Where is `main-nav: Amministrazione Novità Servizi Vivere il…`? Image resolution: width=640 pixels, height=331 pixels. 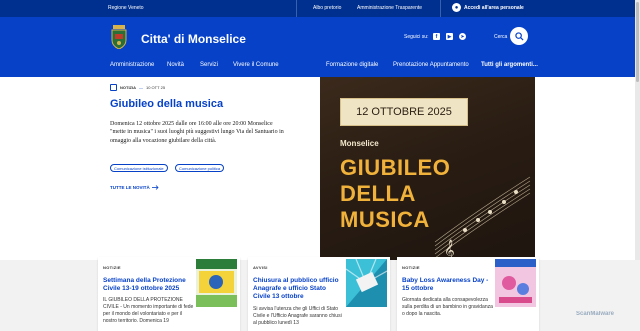
main-nav: Amministrazione Novità Servizi Vivere il… is located at coordinates (320, 67).